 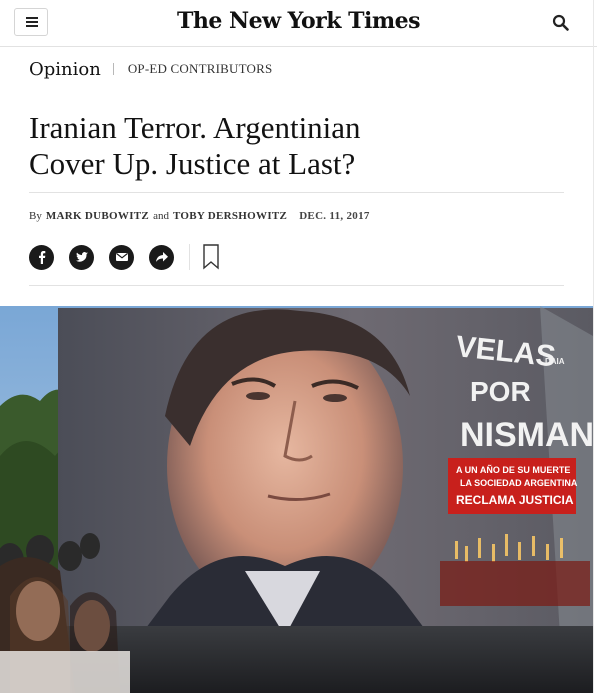 I want to click on headline-line-1: Iranian Terror. Argentinian, so click(x=195, y=127).